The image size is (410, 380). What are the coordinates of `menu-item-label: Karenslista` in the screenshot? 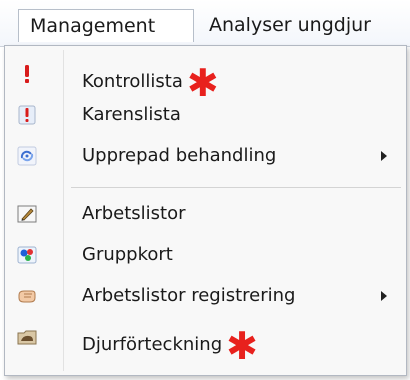 It's located at (131, 114).